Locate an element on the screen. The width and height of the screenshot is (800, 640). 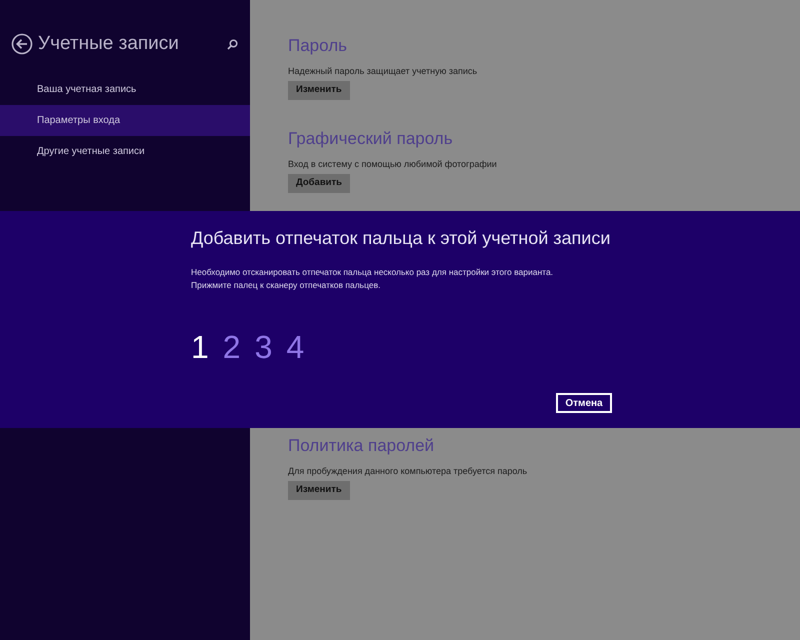
sidebar-item: Параметры входа is located at coordinates (125, 120).